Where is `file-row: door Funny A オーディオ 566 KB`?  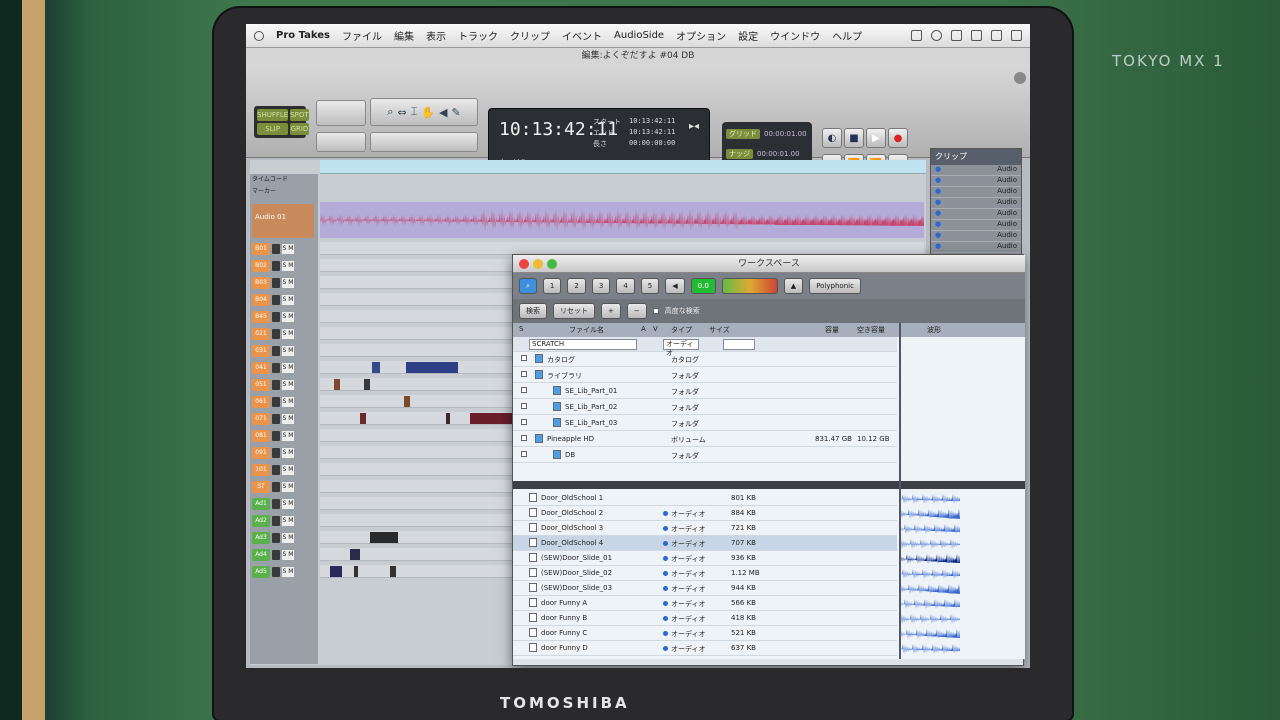
file-row: door Funny A オーディオ 566 KB is located at coordinates (705, 603).